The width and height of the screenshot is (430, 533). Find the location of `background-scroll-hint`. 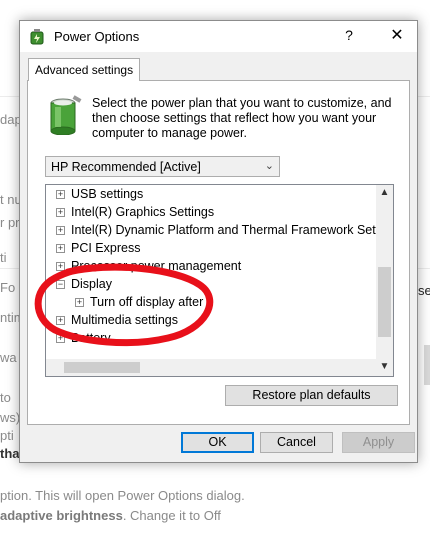

background-scroll-hint is located at coordinates (427, 365).